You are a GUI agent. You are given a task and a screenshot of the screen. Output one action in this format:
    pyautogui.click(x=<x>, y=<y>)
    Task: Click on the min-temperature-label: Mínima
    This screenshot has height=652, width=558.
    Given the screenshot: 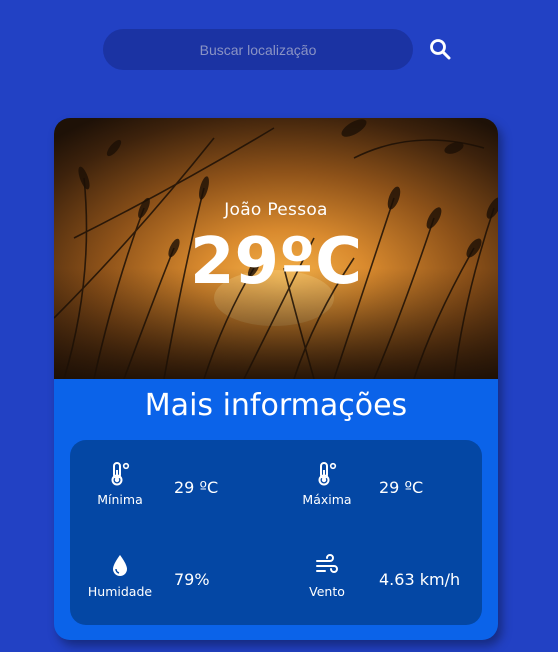 What is the action you would take?
    pyautogui.click(x=120, y=499)
    